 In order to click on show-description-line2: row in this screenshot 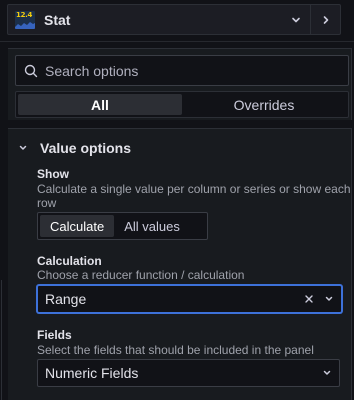, I will do `click(47, 203)`.